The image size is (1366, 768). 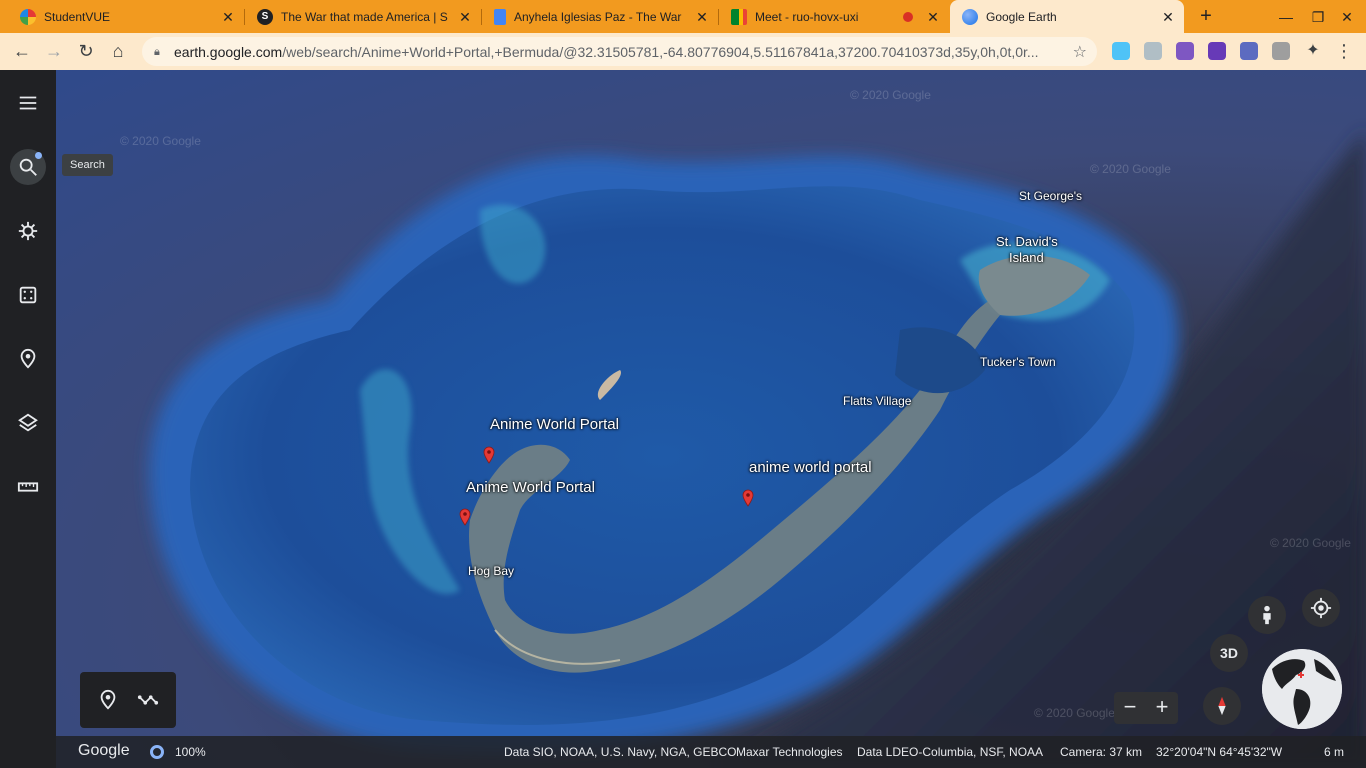 What do you see at coordinates (228, 51) in the screenshot?
I see `url-host: earth.google.com` at bounding box center [228, 51].